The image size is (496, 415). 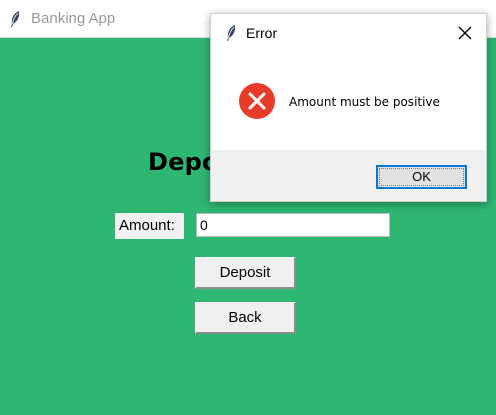 What do you see at coordinates (149, 226) in the screenshot?
I see `amount-label: Amount:` at bounding box center [149, 226].